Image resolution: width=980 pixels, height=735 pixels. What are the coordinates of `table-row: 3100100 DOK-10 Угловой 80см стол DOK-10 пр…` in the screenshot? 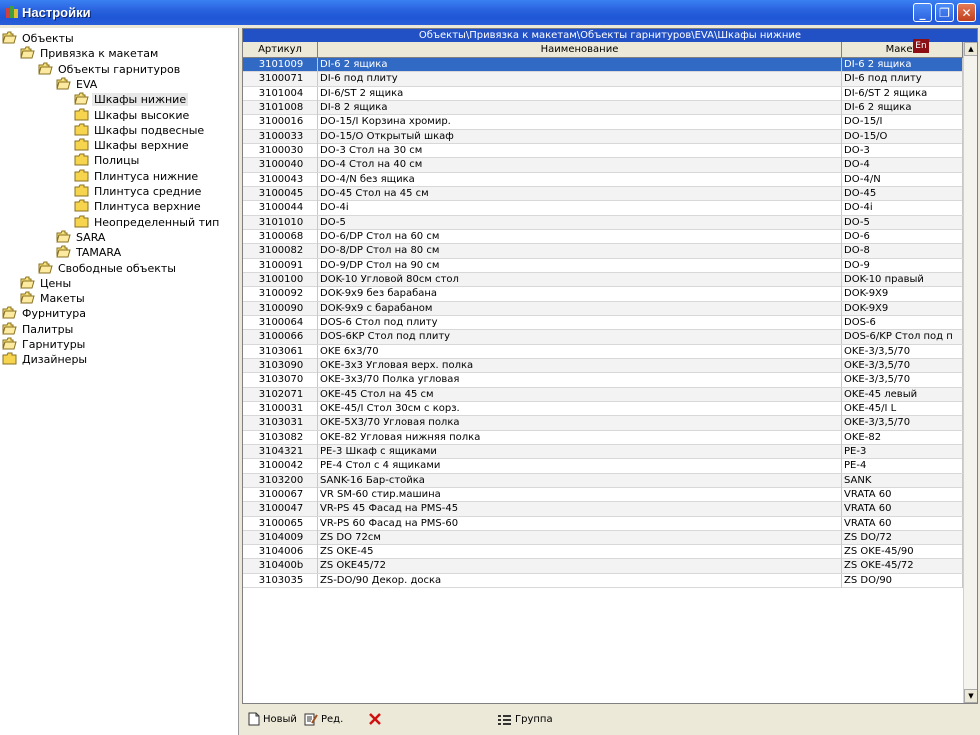 It's located at (603, 280).